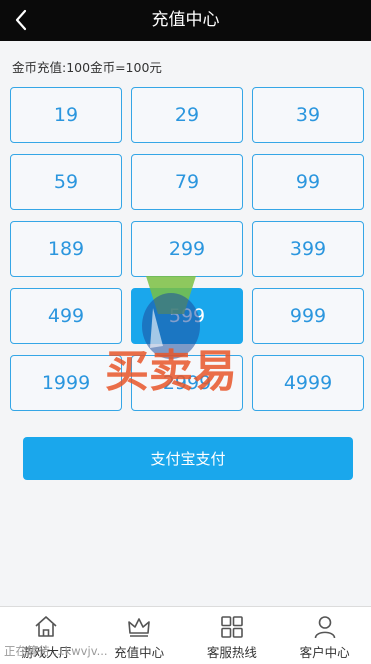  I want to click on amount-option-99: 99, so click(308, 182).